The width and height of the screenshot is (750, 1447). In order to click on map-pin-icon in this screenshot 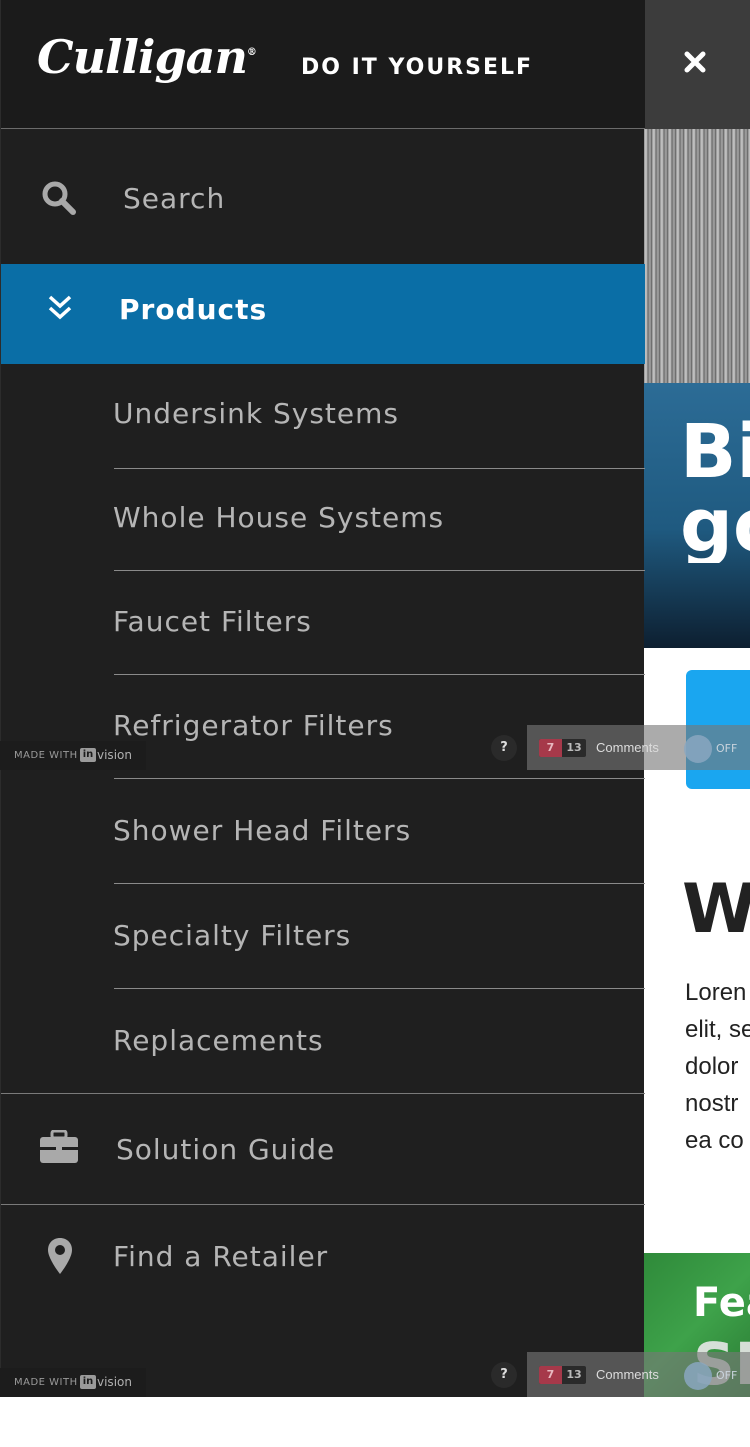, I will do `click(60, 1256)`.